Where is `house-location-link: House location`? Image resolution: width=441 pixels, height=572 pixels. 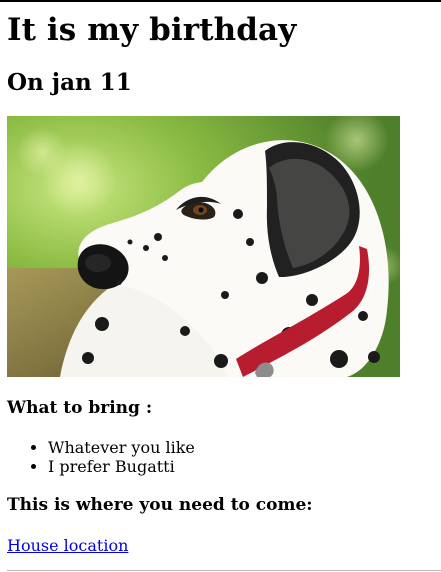 house-location-link: House location is located at coordinates (67, 545).